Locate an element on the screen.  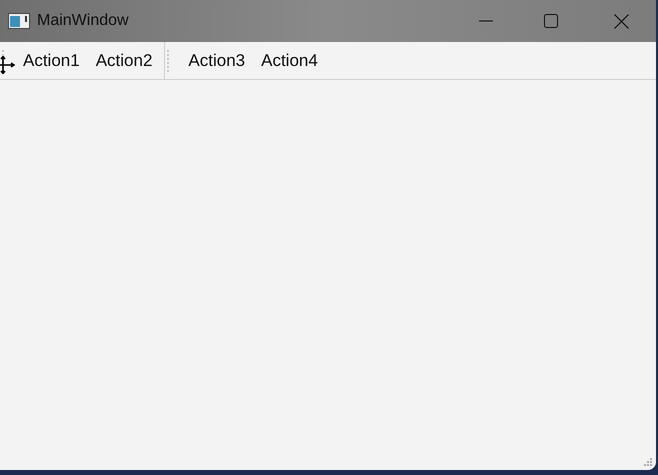
toolbar-action: Action2 is located at coordinates (124, 60).